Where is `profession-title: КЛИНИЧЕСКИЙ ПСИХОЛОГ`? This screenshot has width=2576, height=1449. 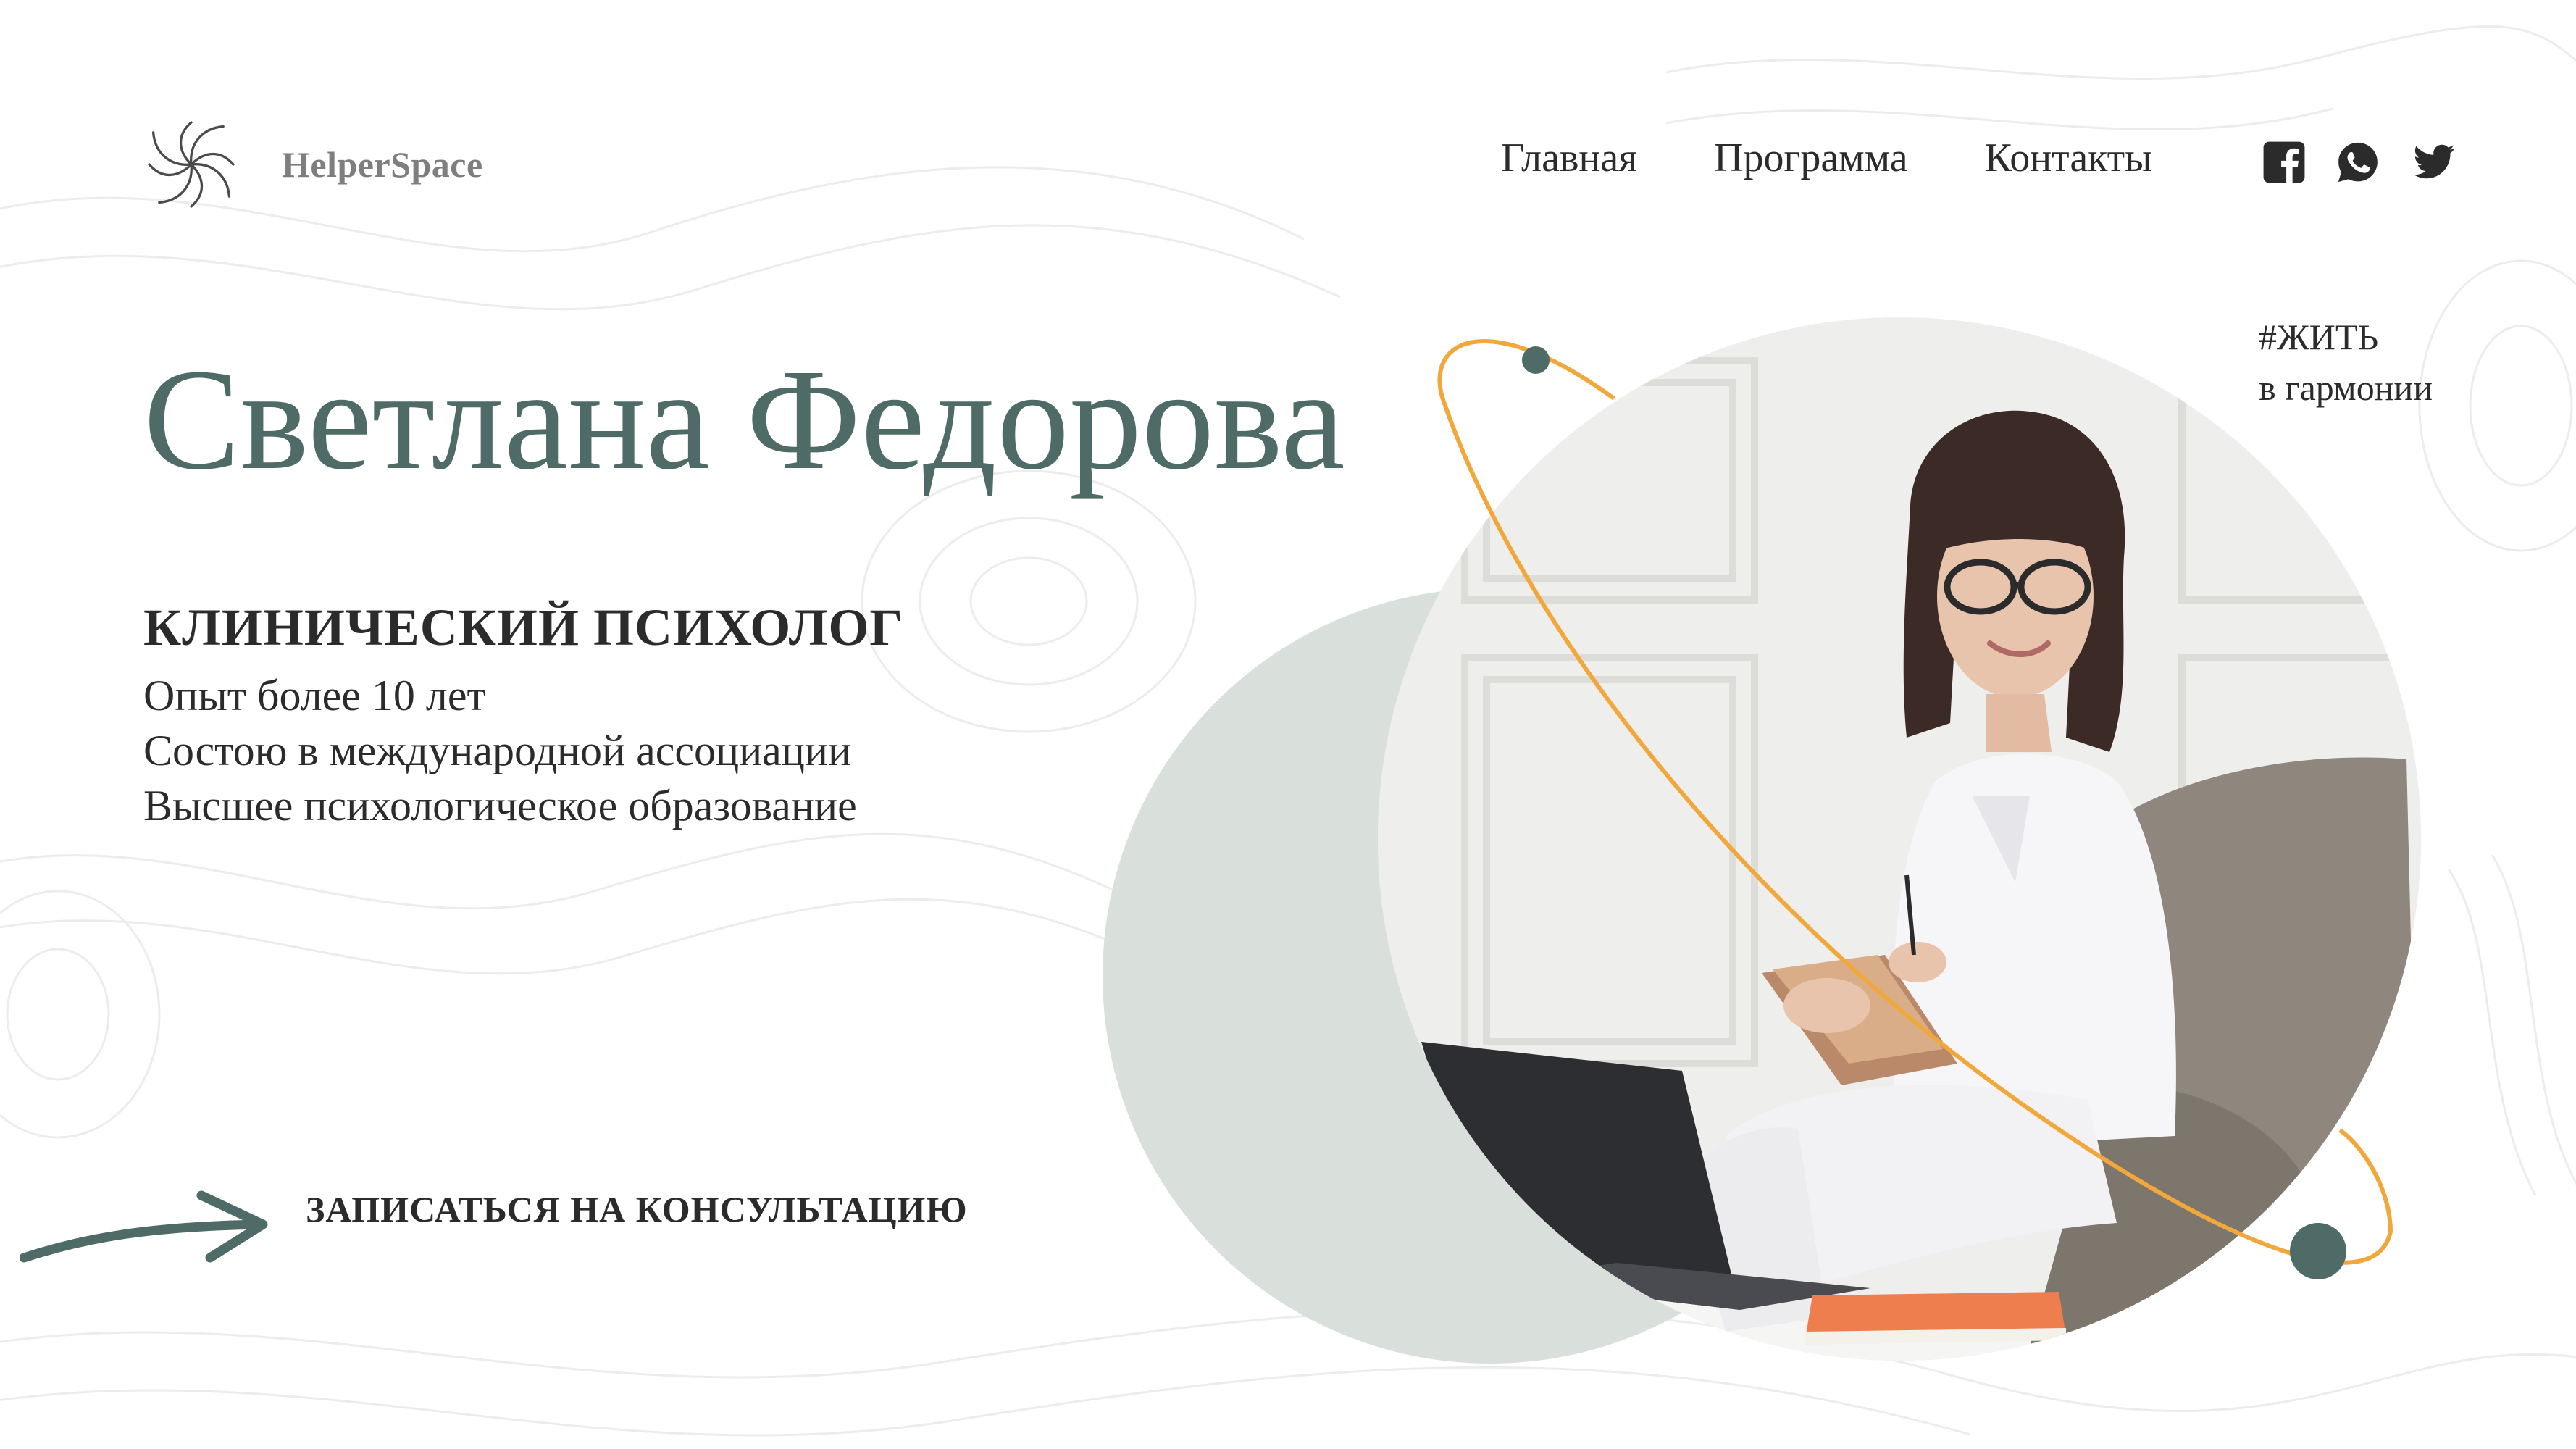 profession-title: КЛИНИЧЕСКИЙ ПСИХОЛОГ is located at coordinates (523, 627).